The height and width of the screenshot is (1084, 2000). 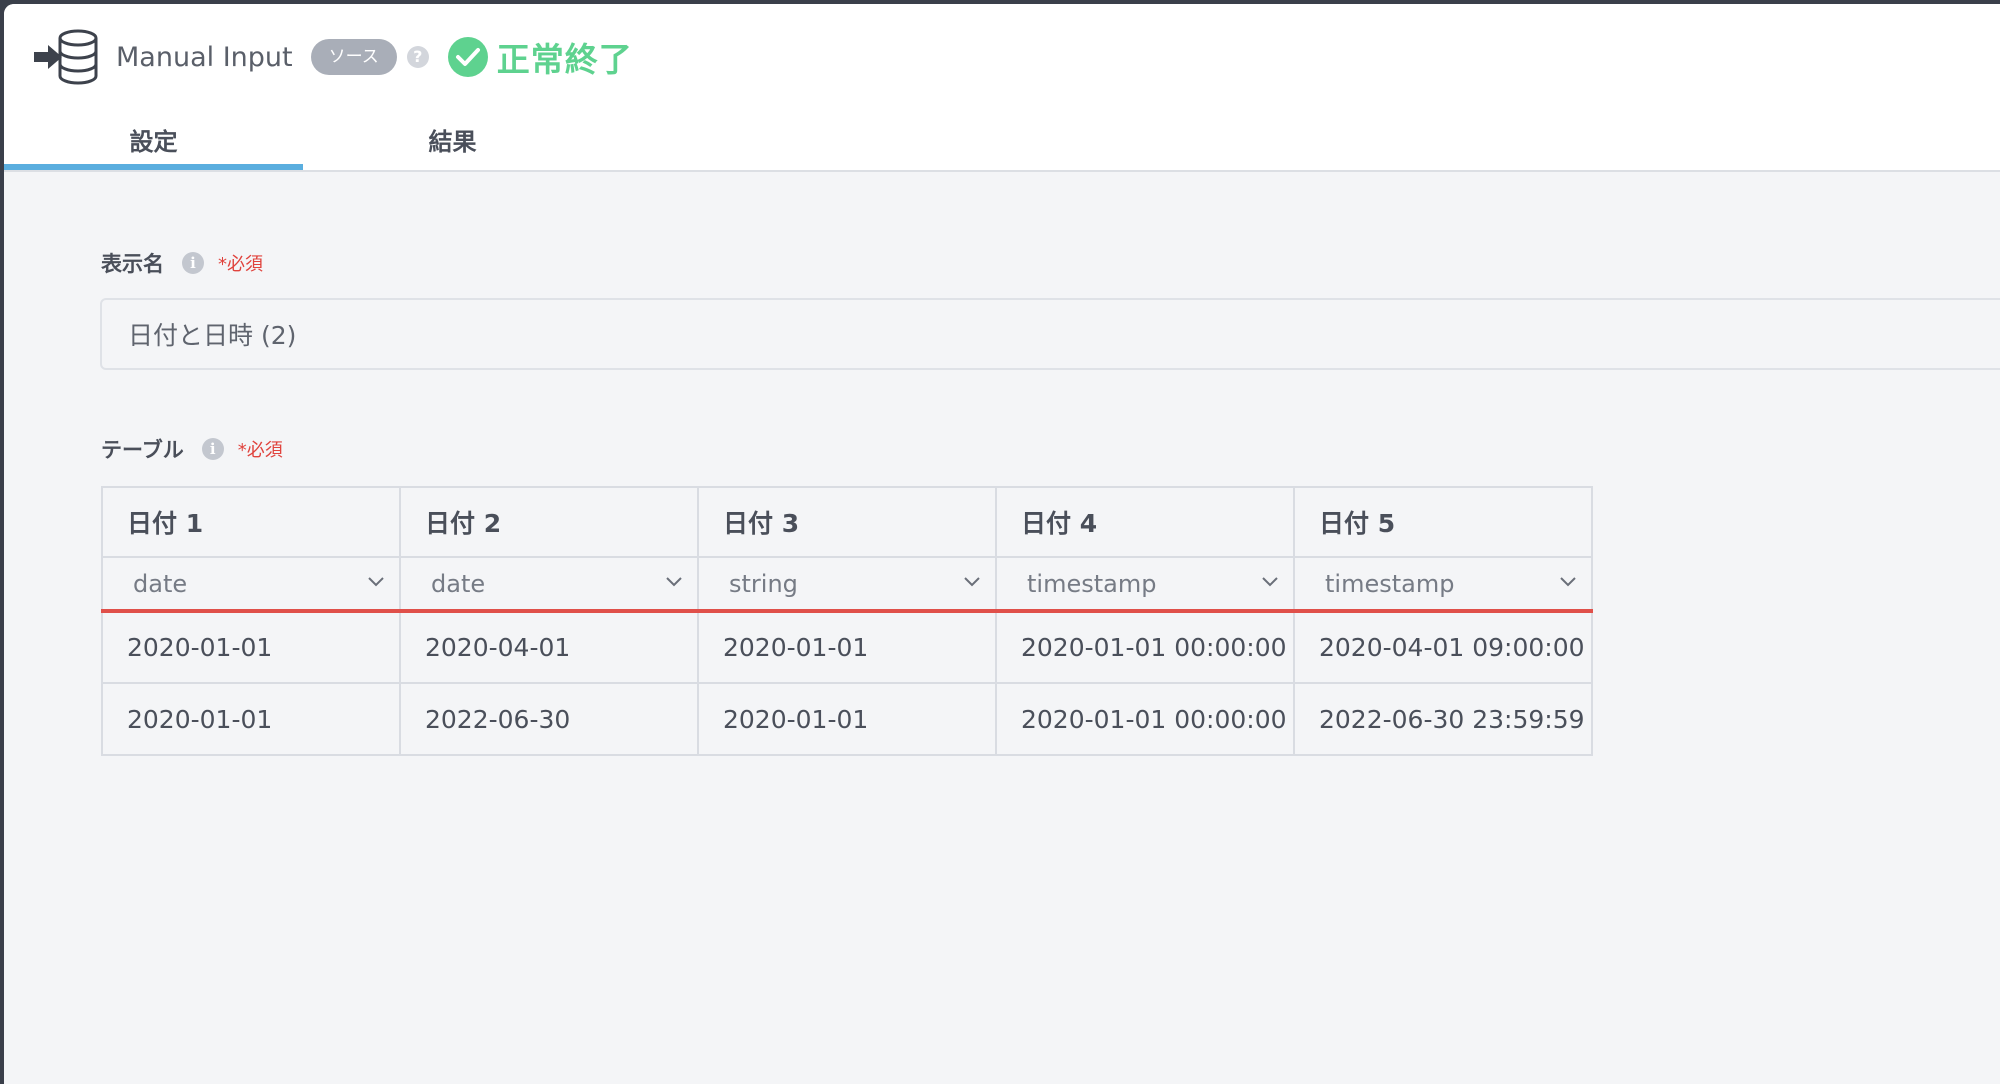 I want to click on table-cell: 2022-06-30 23:59:59, so click(x=1443, y=719).